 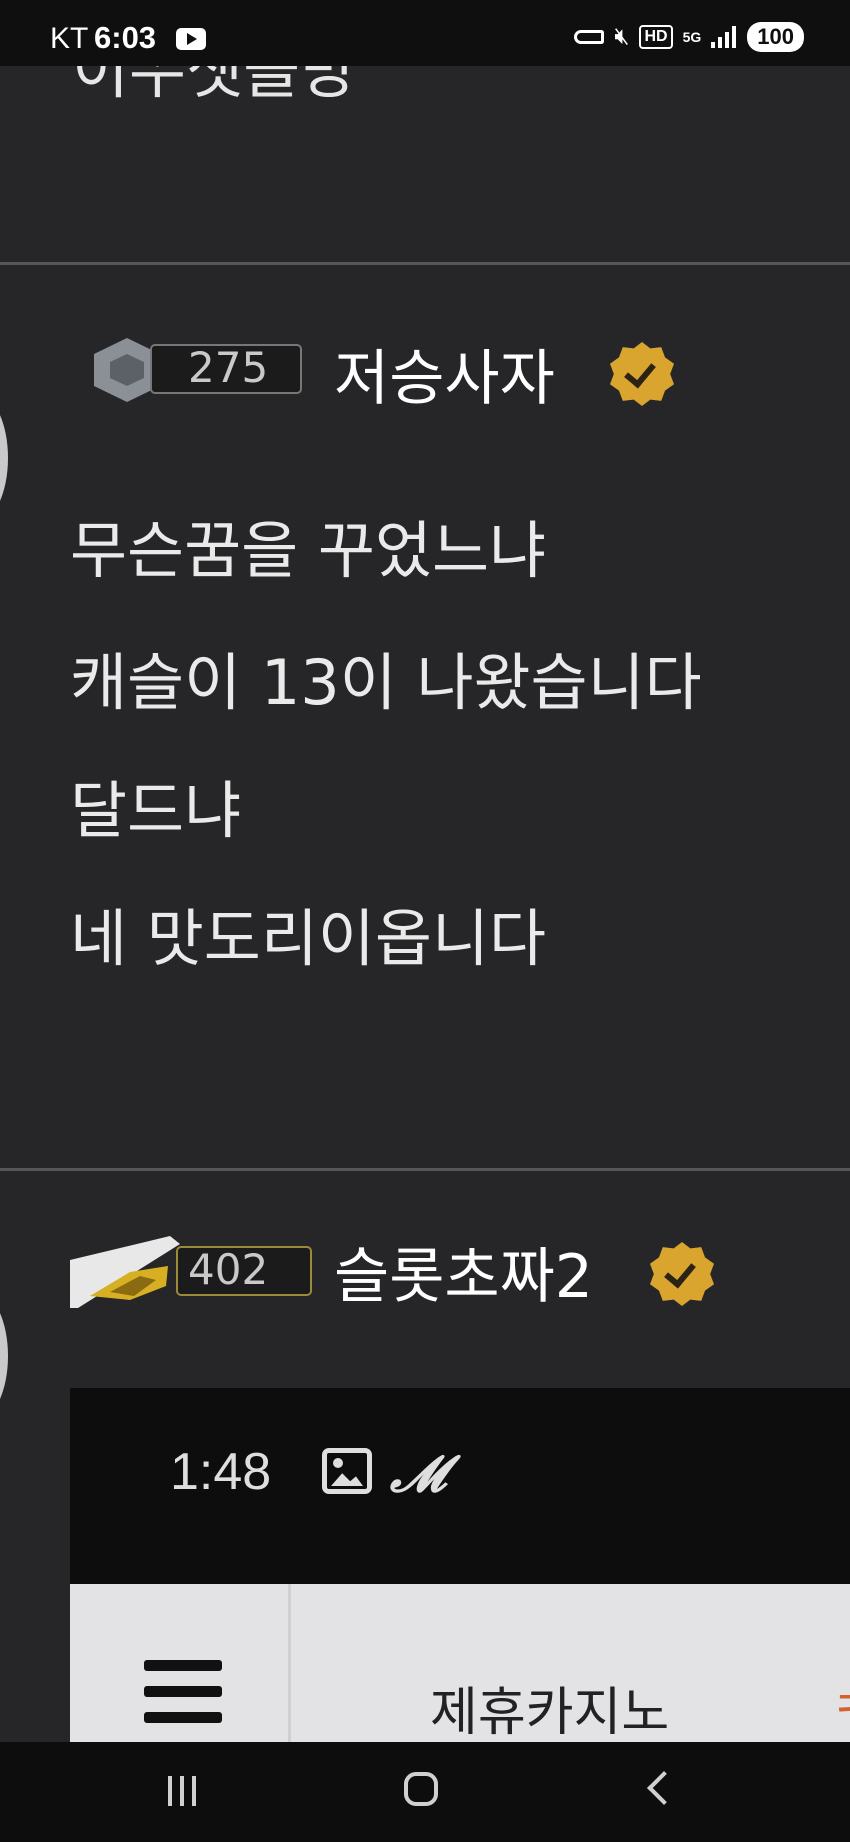 I want to click on rank-emblem-icon, so click(x=125, y=1272).